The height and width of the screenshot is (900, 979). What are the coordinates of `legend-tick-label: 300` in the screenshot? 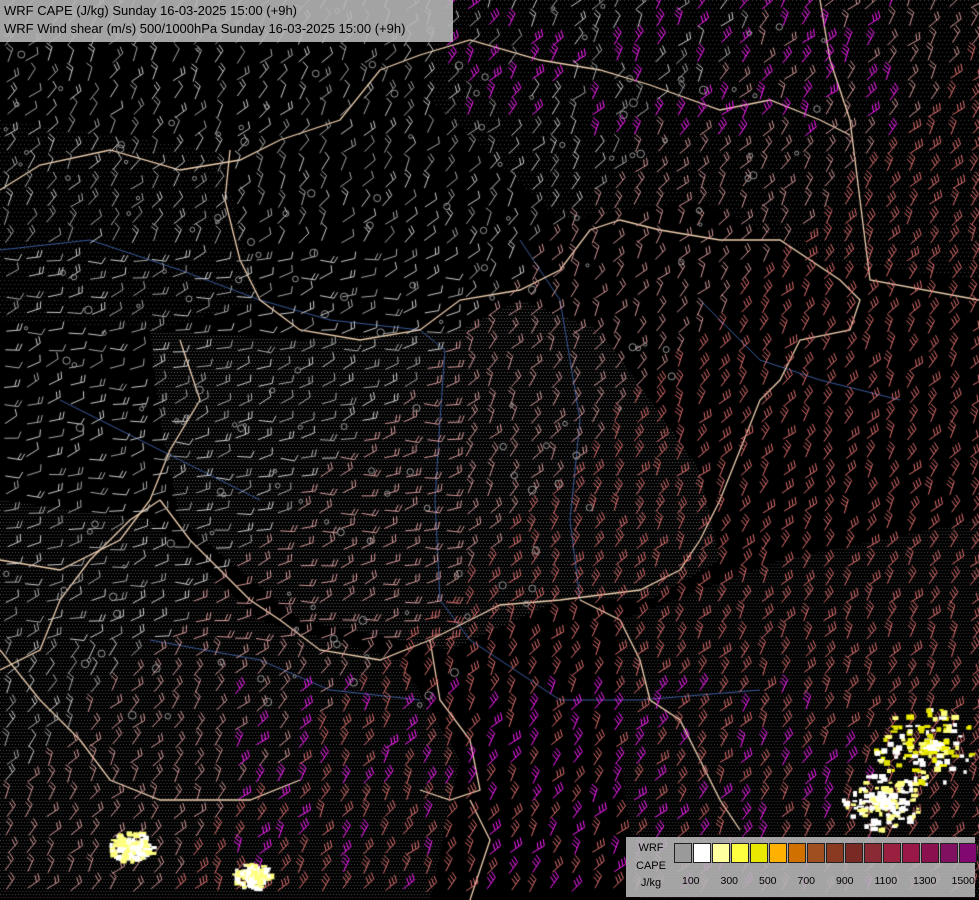 It's located at (729, 881).